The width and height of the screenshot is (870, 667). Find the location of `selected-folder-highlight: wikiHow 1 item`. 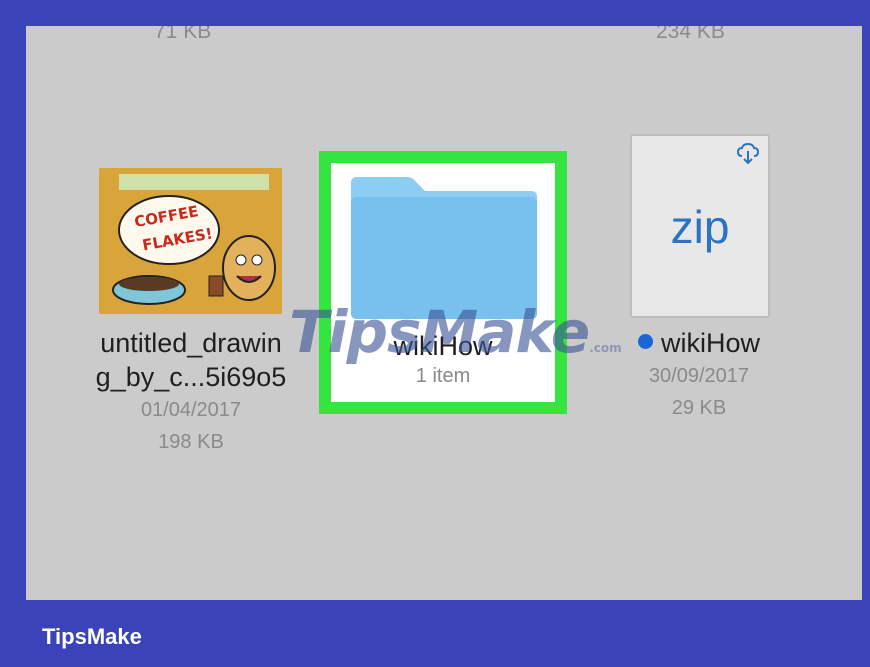

selected-folder-highlight: wikiHow 1 item is located at coordinates (443, 282).